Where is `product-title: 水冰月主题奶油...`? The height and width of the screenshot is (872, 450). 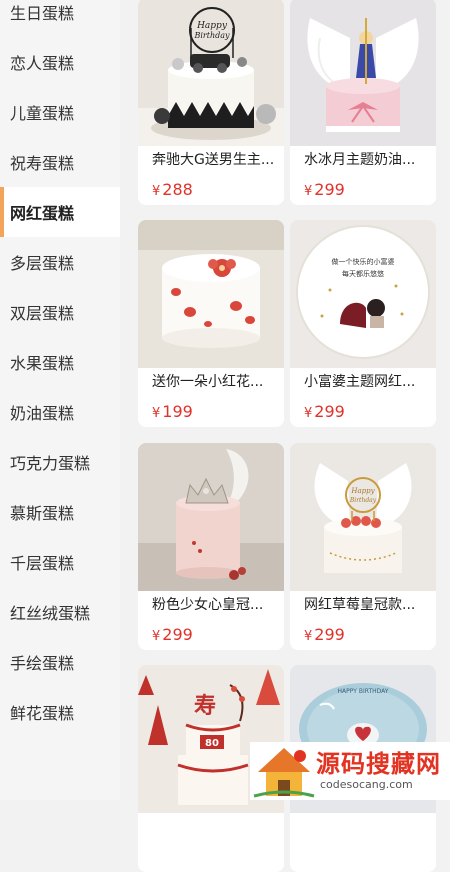 product-title: 水冰月主题奶油... is located at coordinates (360, 160).